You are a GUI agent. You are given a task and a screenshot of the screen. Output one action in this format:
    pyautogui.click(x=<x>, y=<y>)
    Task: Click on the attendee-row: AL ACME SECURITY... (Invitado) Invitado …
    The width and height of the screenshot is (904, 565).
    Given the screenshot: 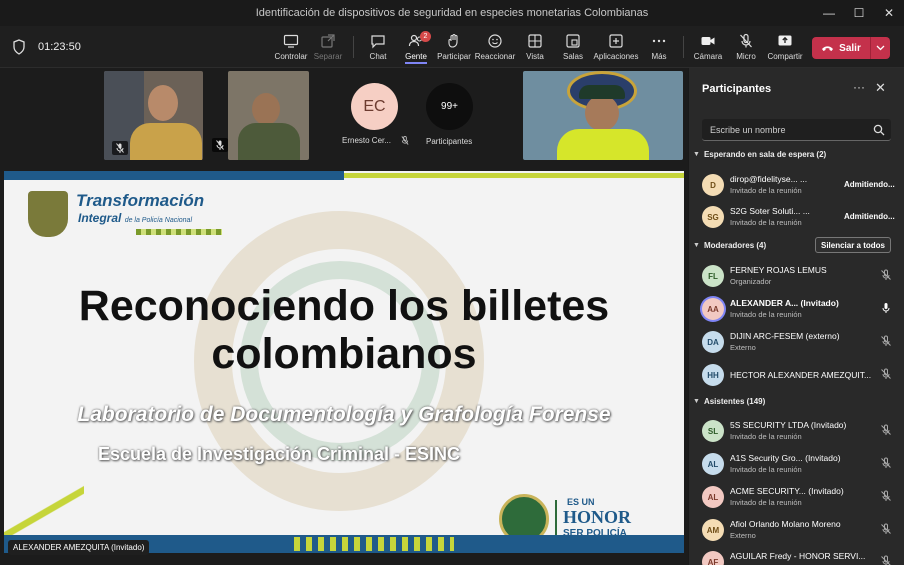 What is the action you would take?
    pyautogui.click(x=799, y=499)
    